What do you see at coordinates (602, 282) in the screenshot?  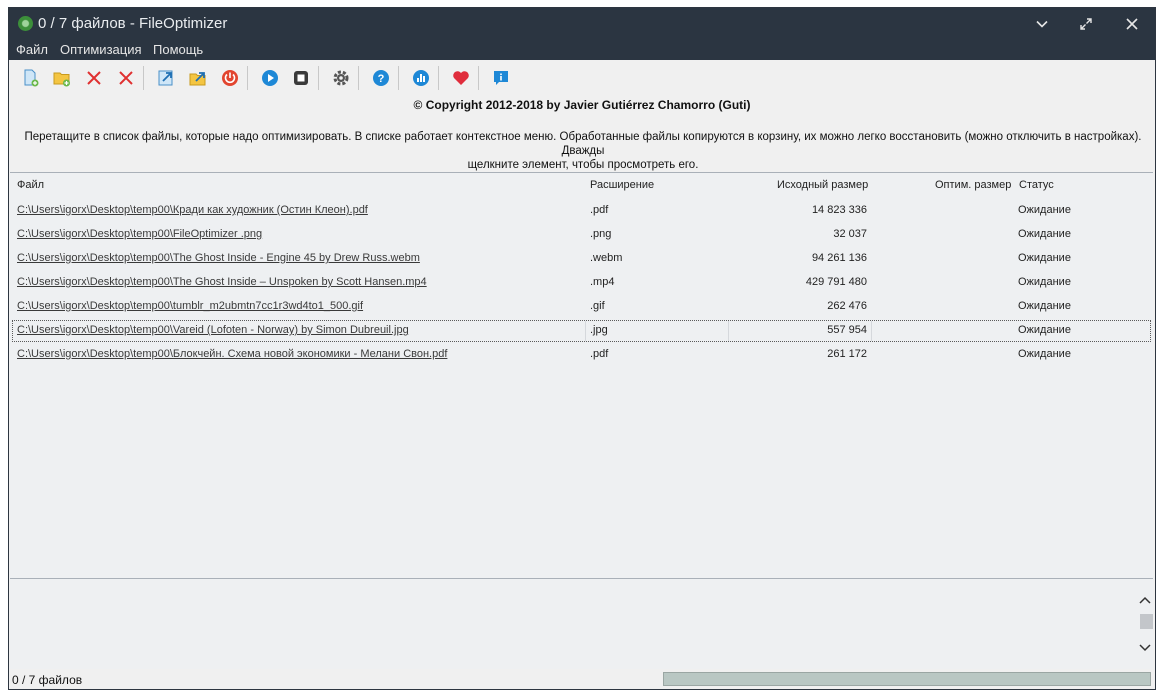 I see `file-extension: .mp4` at bounding box center [602, 282].